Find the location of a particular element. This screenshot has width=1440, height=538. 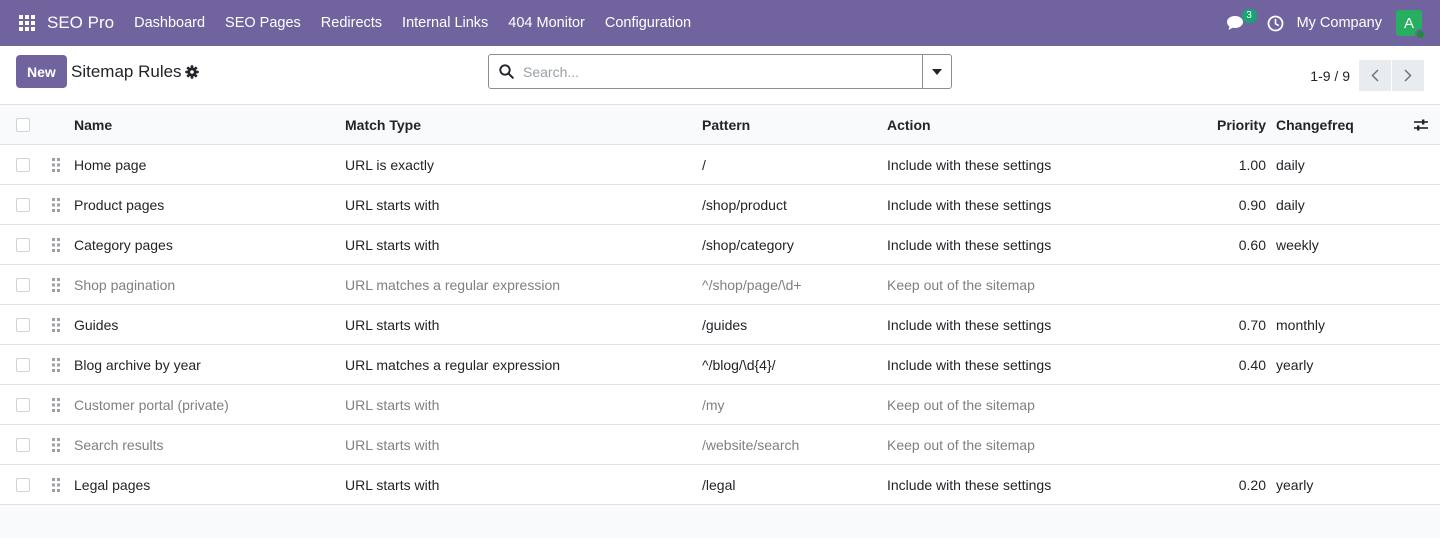

app-name: SEO Pro is located at coordinates (80, 23).